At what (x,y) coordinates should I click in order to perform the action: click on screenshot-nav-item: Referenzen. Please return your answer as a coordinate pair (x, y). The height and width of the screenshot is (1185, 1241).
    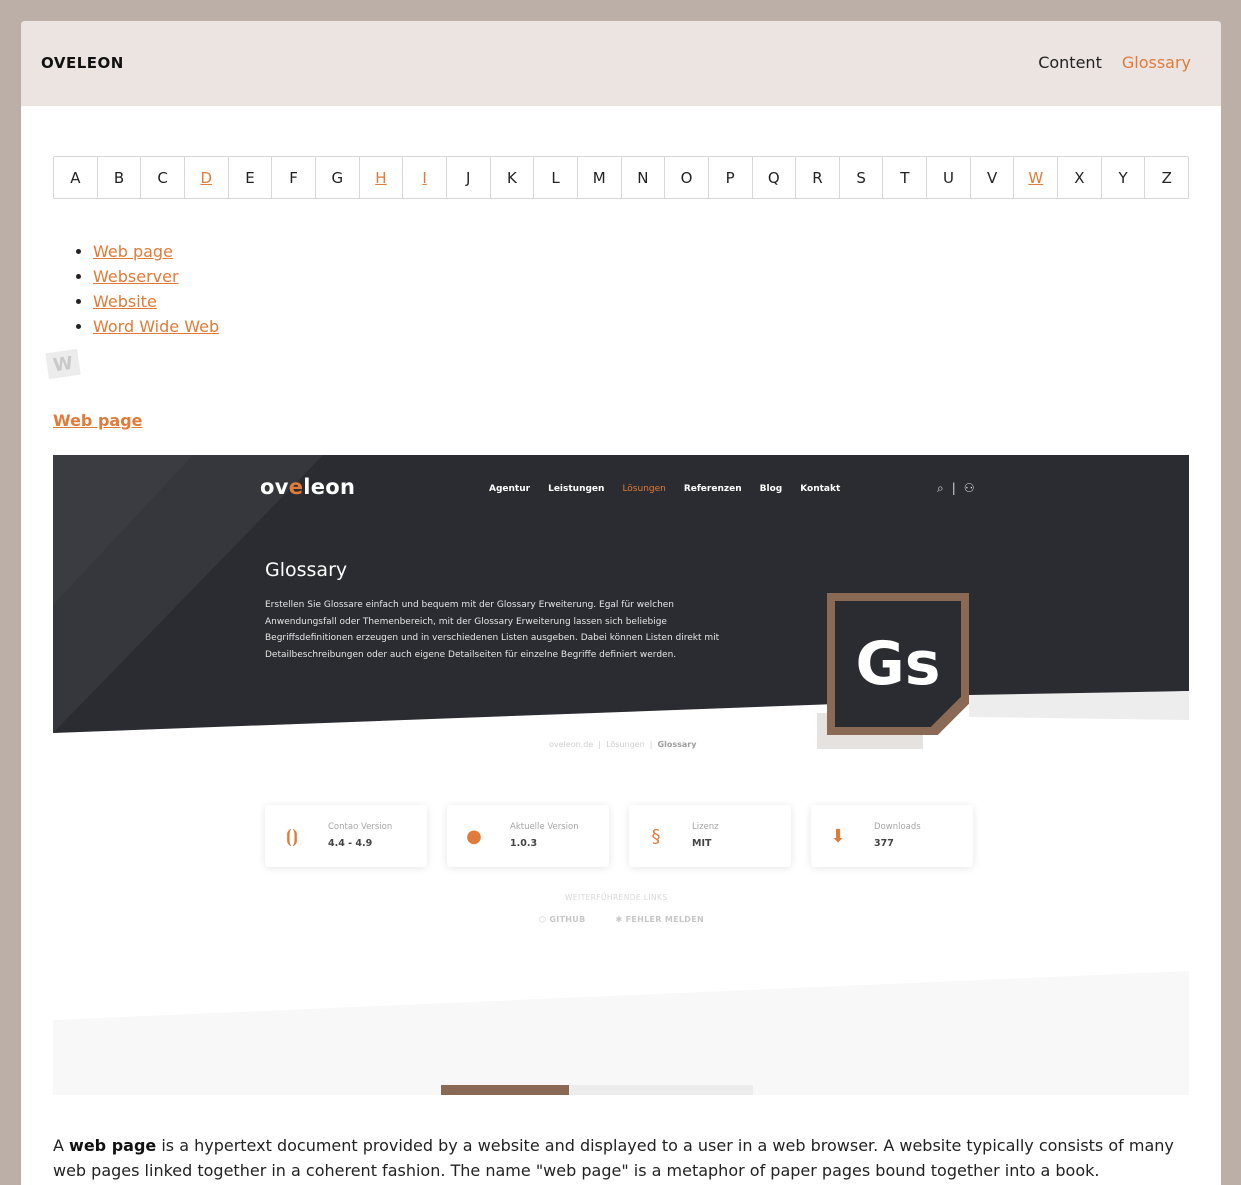
    Looking at the image, I should click on (712, 489).